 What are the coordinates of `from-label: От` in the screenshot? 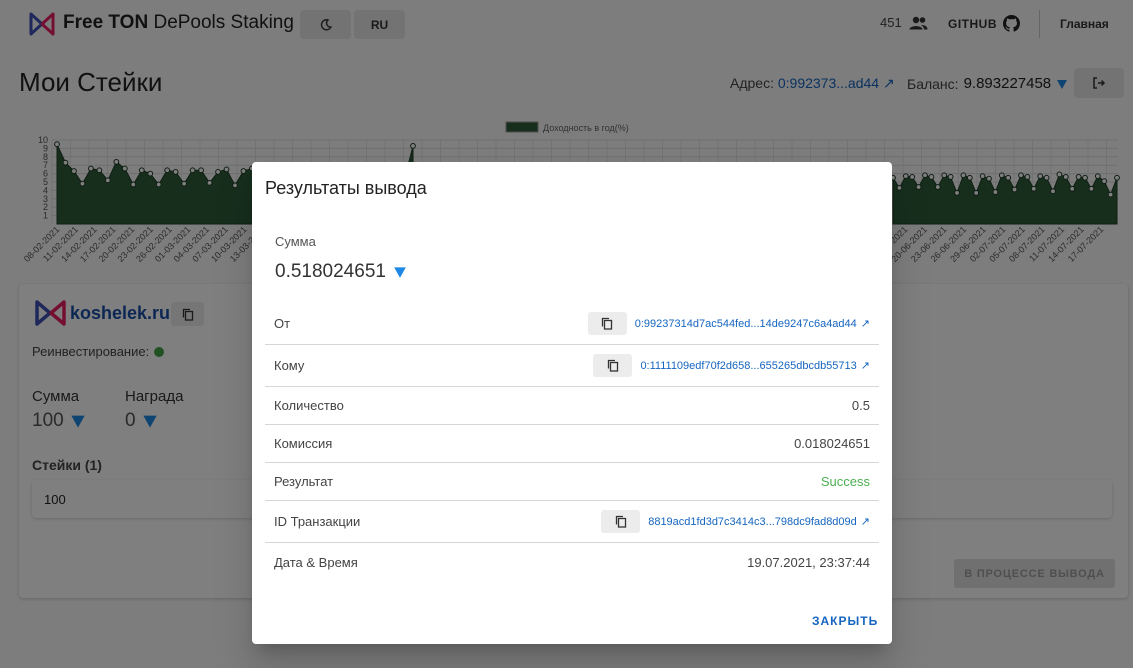 It's located at (282, 323).